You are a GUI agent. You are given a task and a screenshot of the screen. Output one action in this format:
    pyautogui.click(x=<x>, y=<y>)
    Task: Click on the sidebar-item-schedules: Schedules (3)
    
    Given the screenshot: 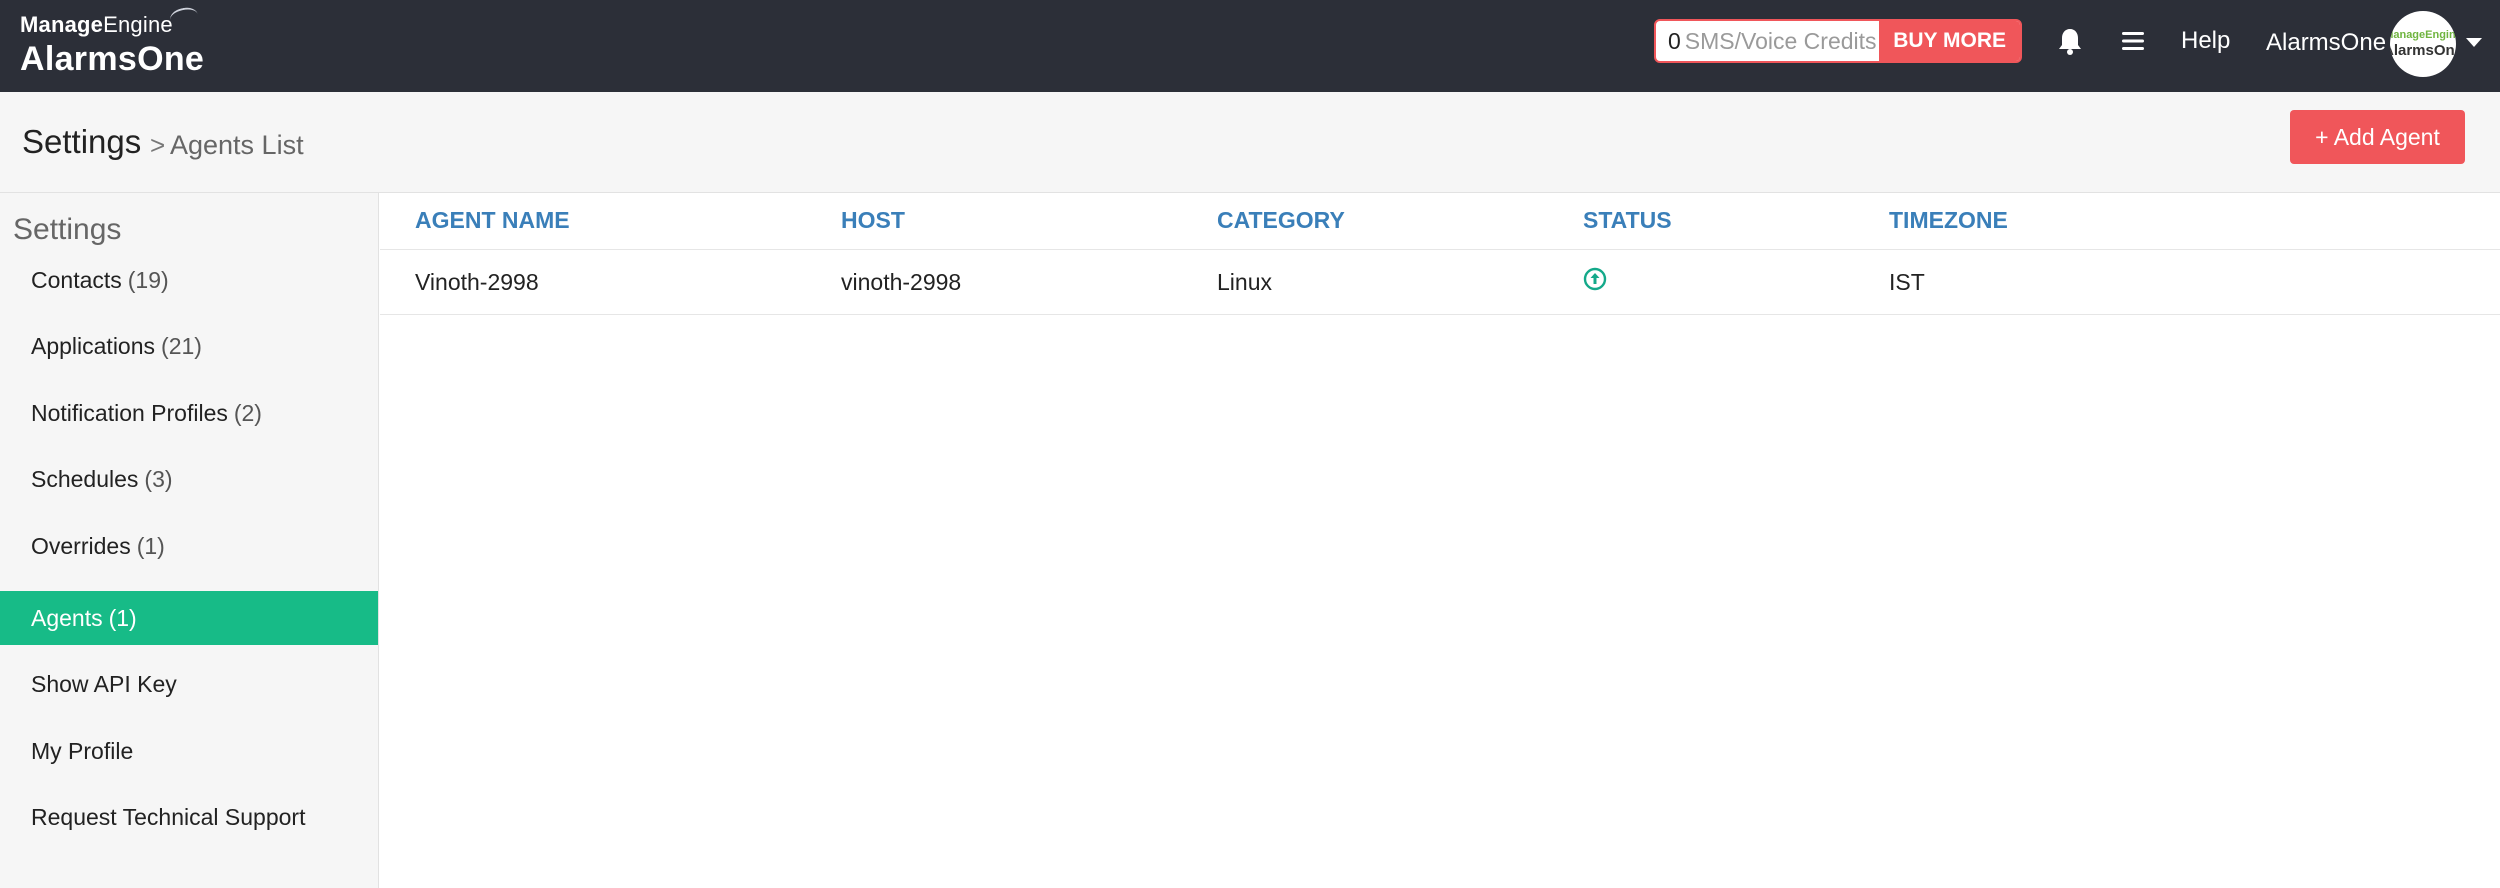 What is the action you would take?
    pyautogui.click(x=189, y=479)
    